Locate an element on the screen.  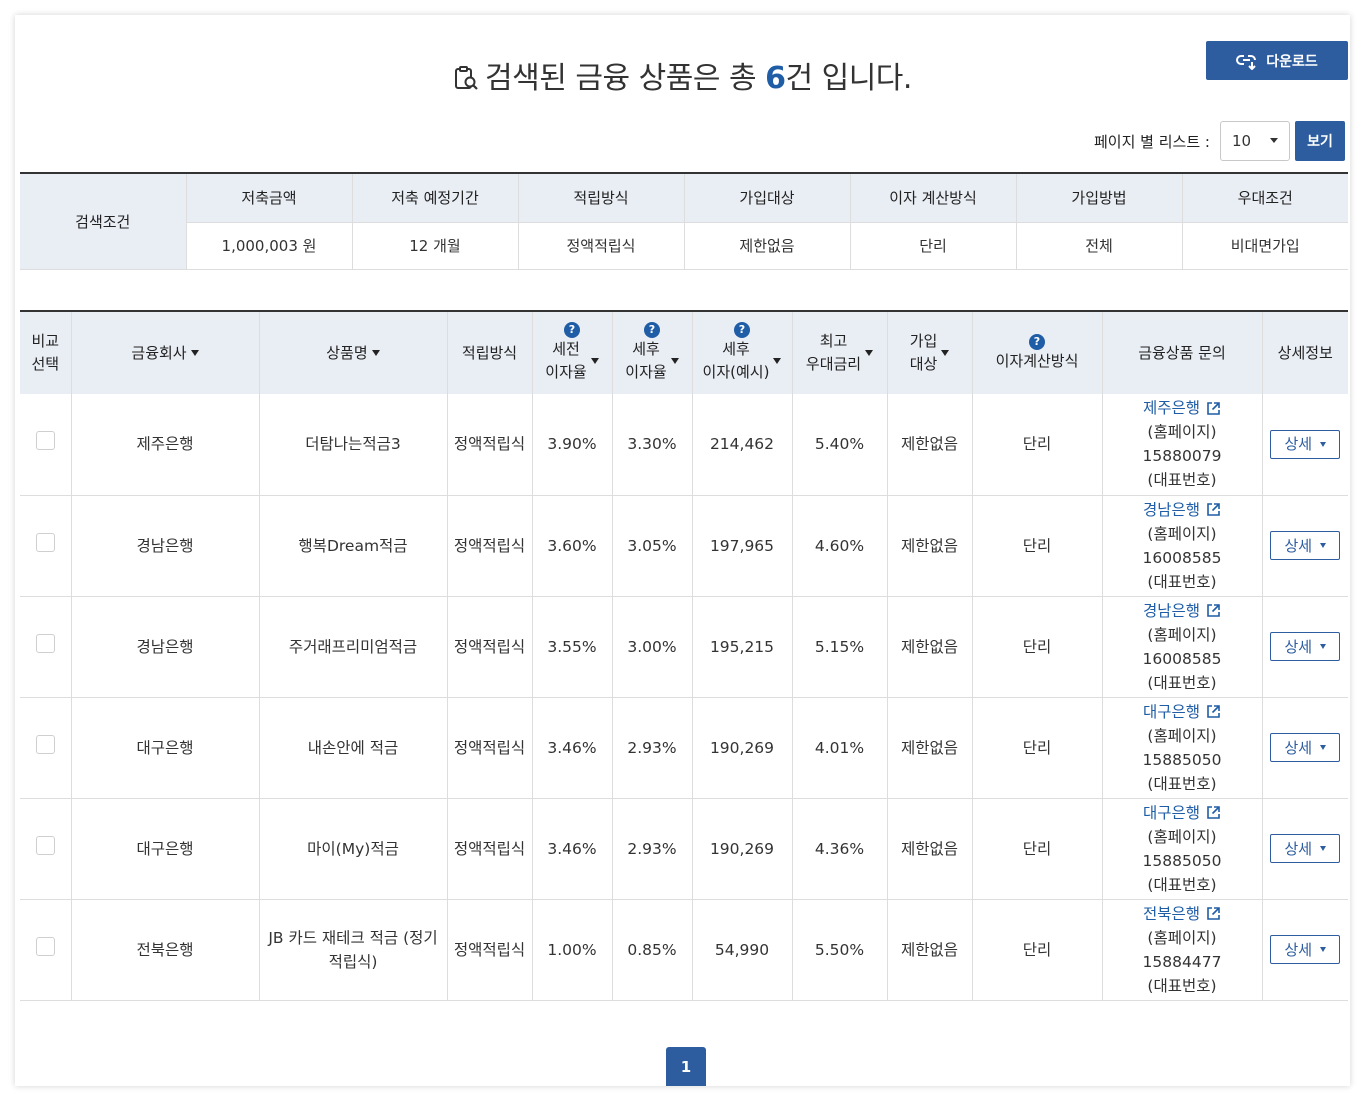
header-company: 금융회사 is located at coordinates (164, 352).